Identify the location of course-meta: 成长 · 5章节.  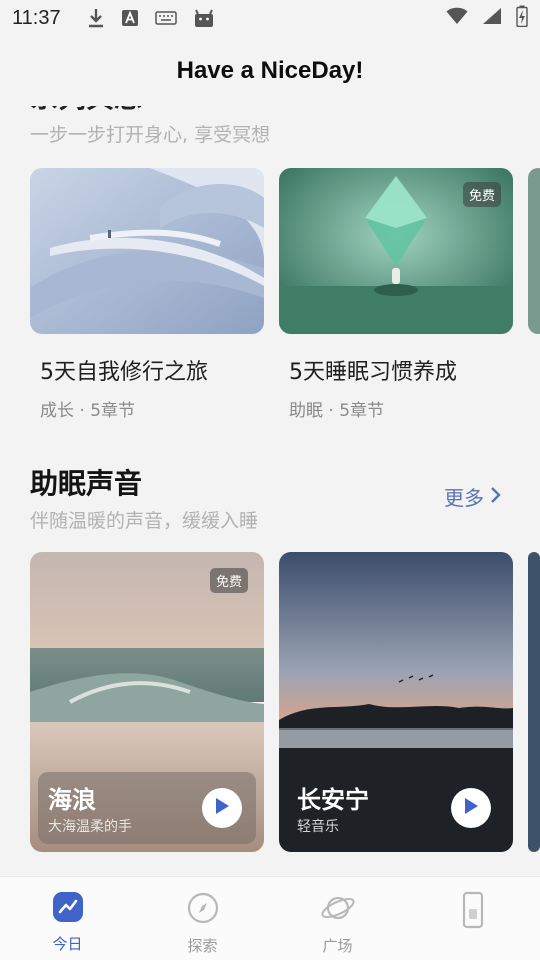
(88, 411).